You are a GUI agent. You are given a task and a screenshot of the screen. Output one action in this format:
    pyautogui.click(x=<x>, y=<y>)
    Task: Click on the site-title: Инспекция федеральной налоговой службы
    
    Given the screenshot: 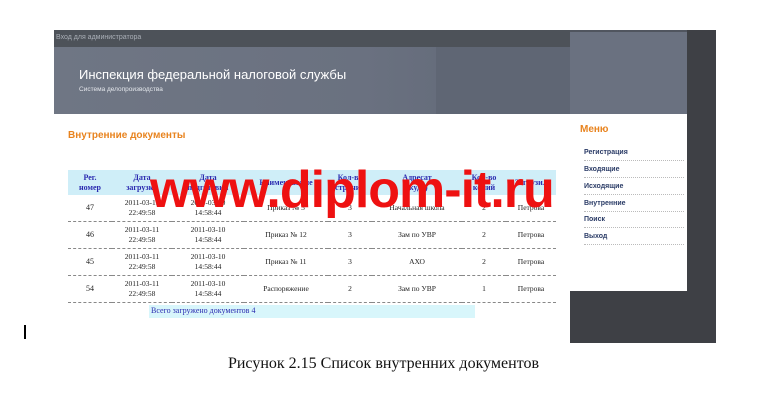 What is the action you would take?
    pyautogui.click(x=213, y=74)
    